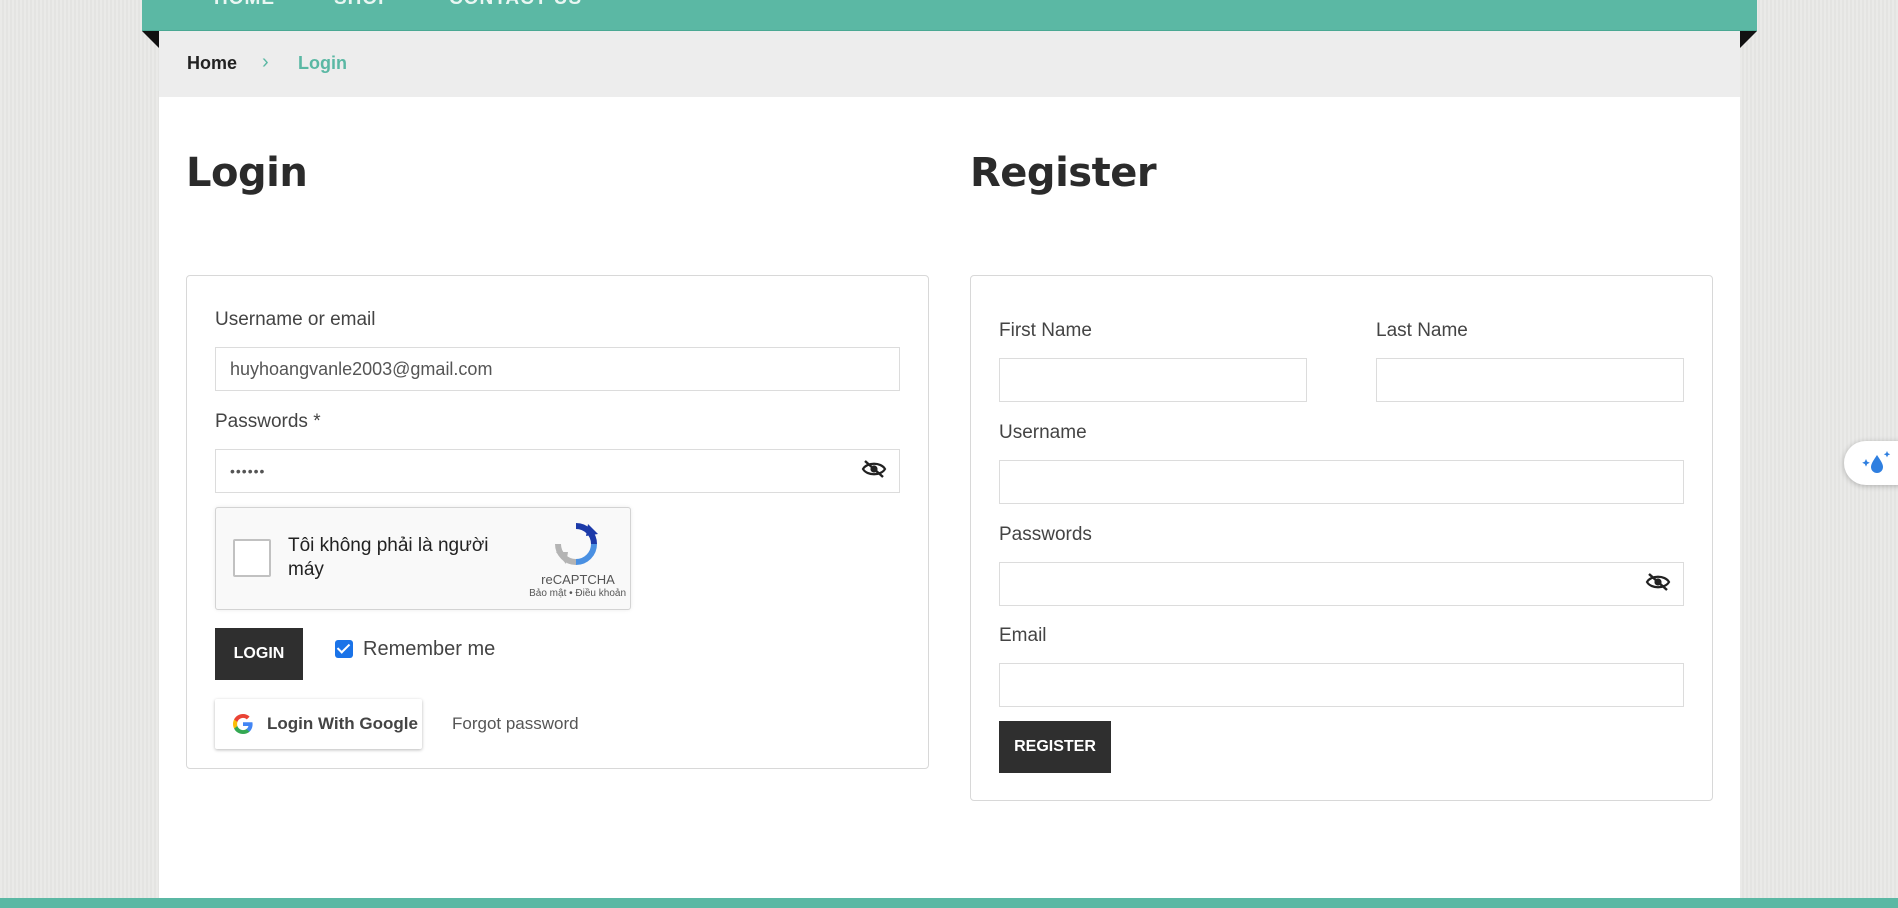 The width and height of the screenshot is (1898, 908). What do you see at coordinates (1045, 330) in the screenshot?
I see `first-name-label: First Name` at bounding box center [1045, 330].